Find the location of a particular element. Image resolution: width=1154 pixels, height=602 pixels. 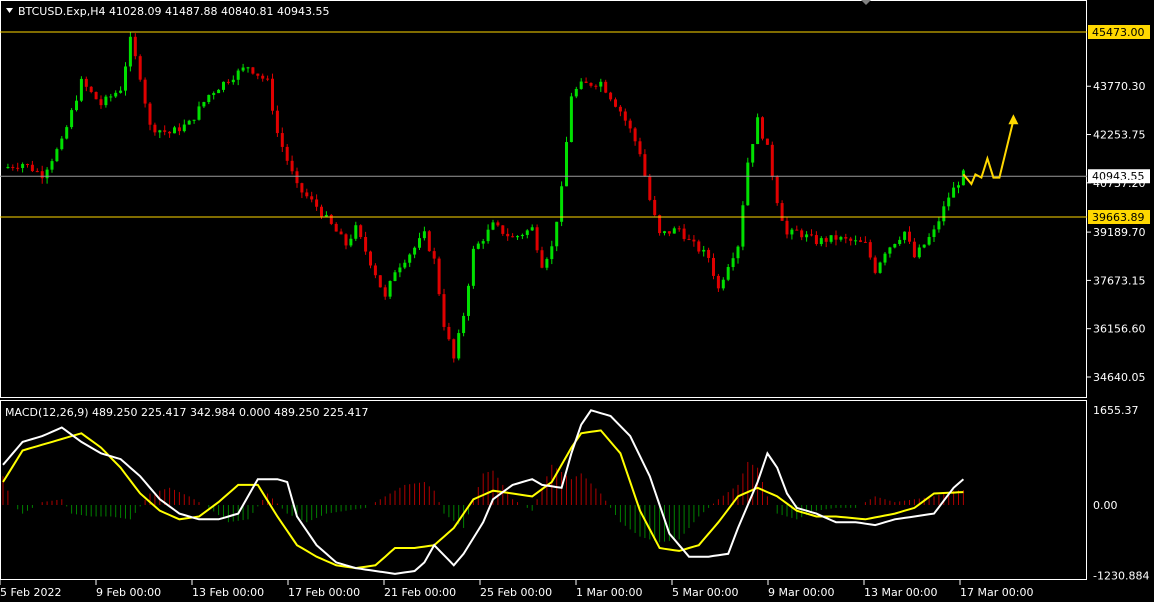

y-tick-label: 37673.15 is located at coordinates (1119, 280).